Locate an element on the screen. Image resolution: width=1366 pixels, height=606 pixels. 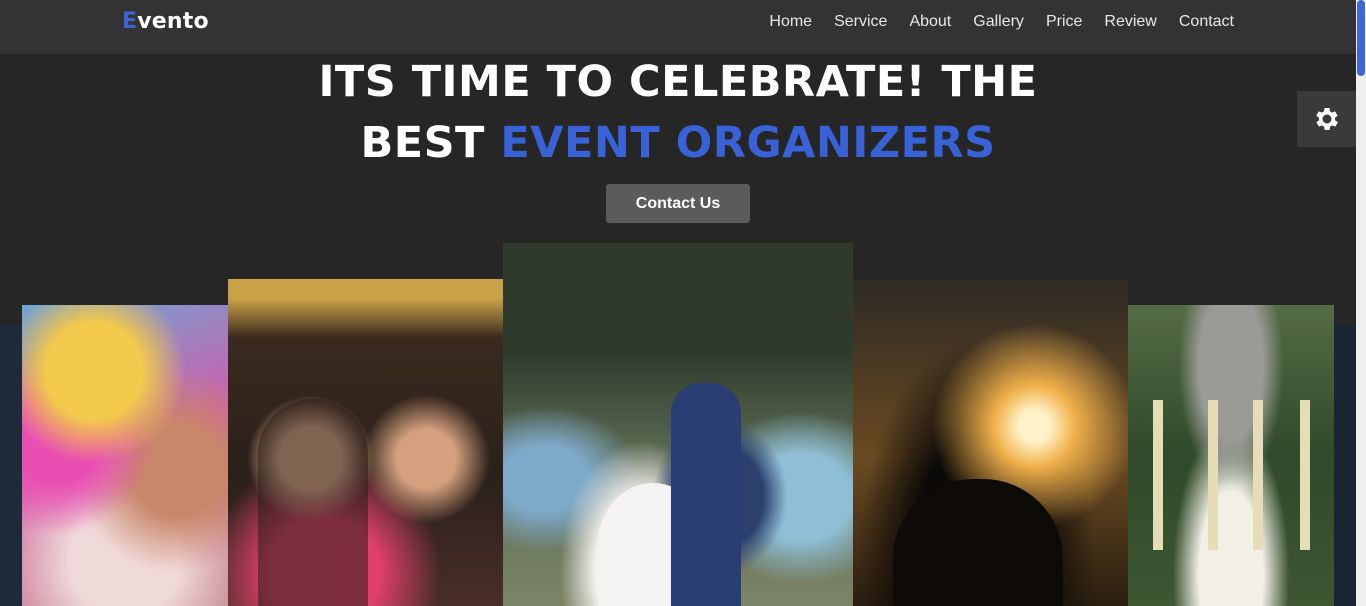
hero-title-line2-prefix: BEST is located at coordinates (422, 143).